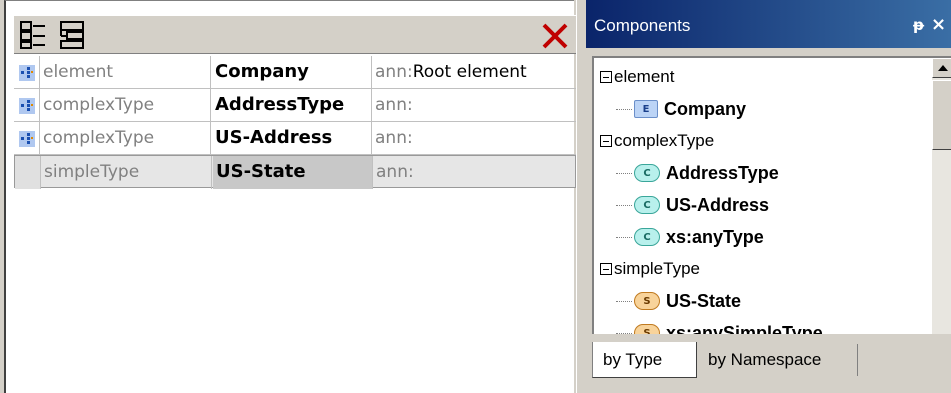 This screenshot has width=951, height=393. I want to click on tree-expand-icon, so click(71, 35).